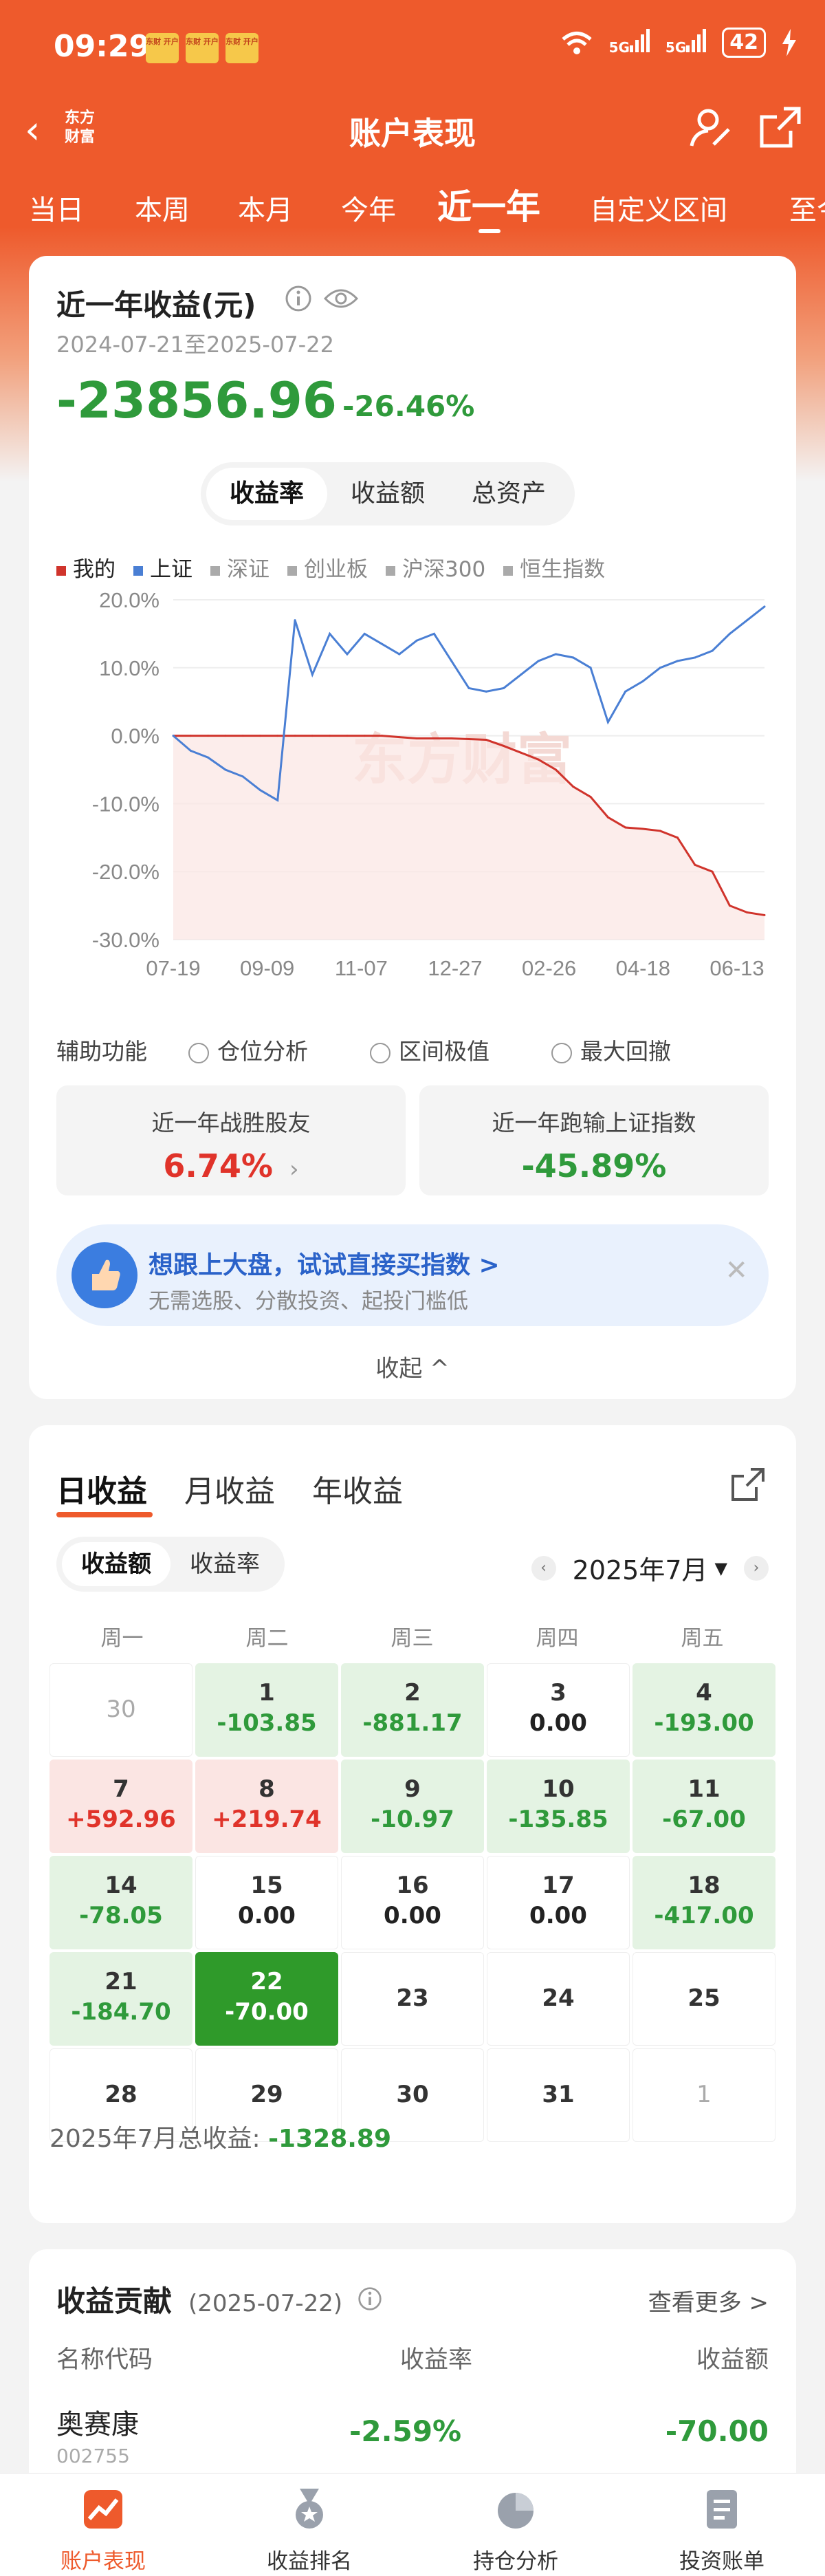  I want to click on day-number: 23, so click(412, 1998).